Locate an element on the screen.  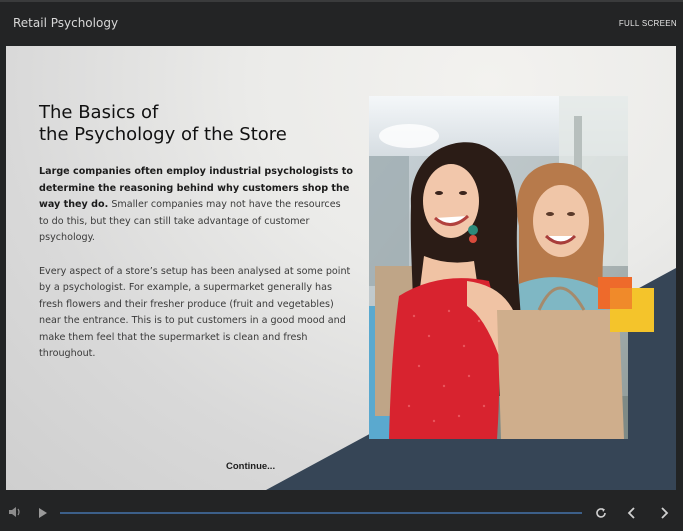
previous-icon is located at coordinates (632, 513).